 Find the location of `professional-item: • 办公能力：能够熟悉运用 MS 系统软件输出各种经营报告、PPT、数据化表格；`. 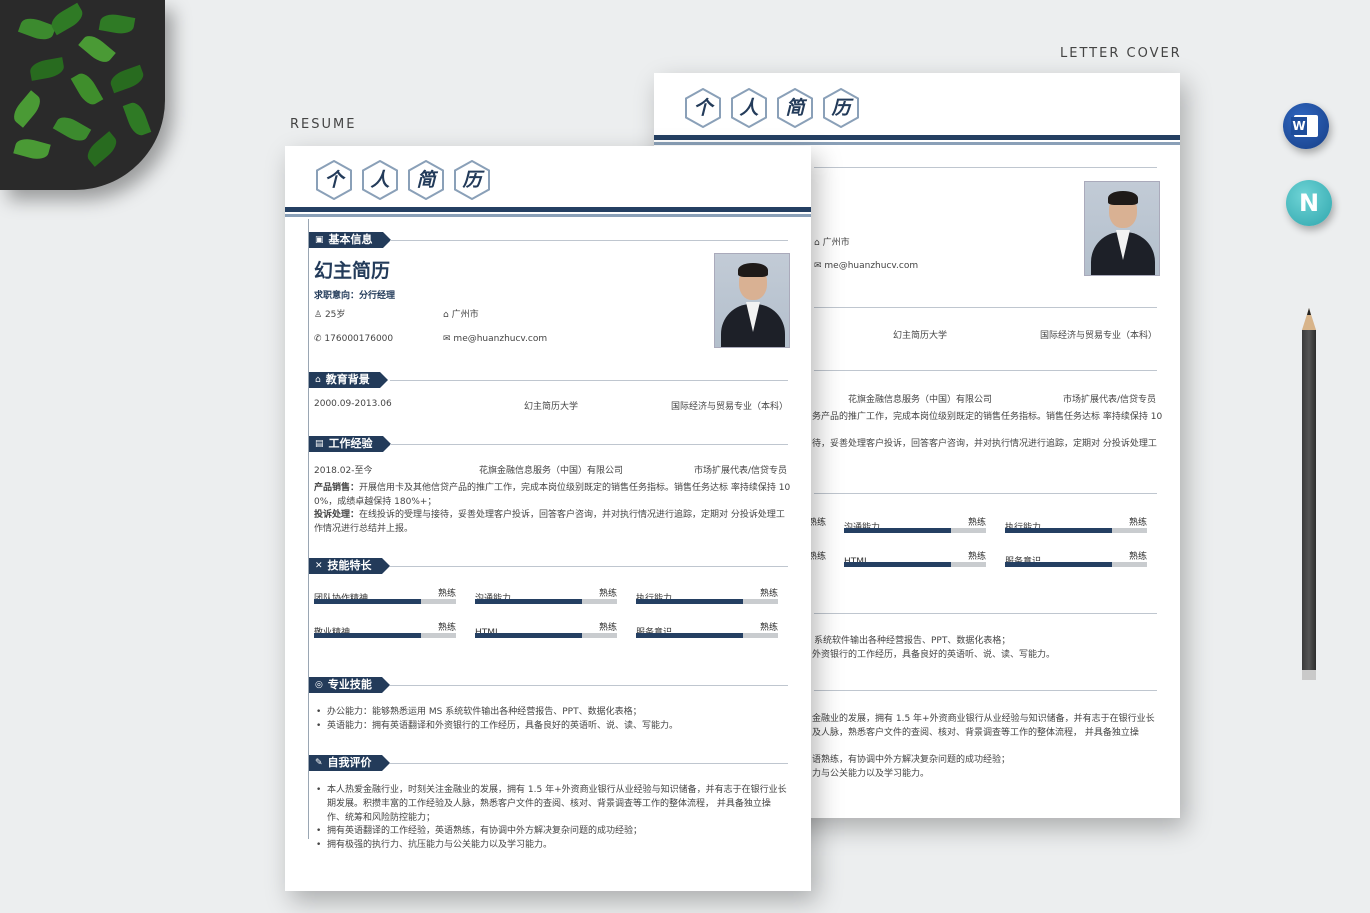

professional-item: • 办公能力：能够熟悉运用 MS 系统软件输出各种经营报告、PPT、数据化表格； is located at coordinates (479, 712).